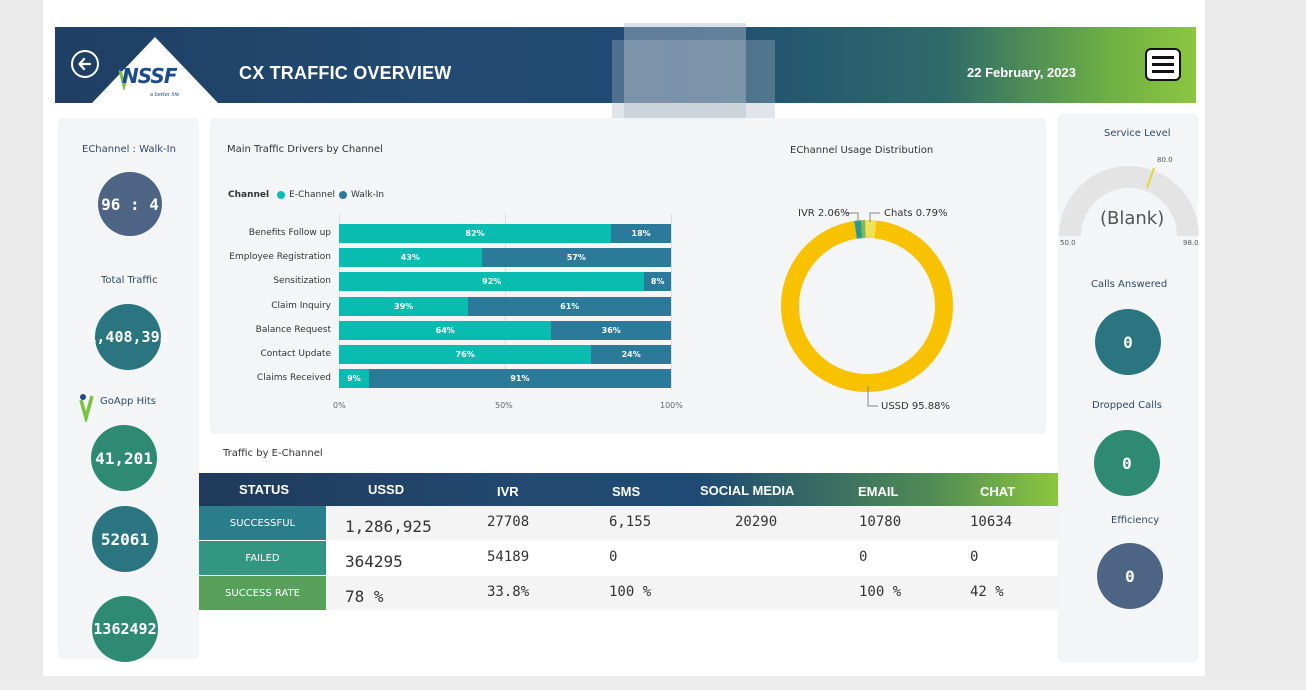 This screenshot has width=1306, height=690. I want to click on goapp-icon, so click(86, 408).